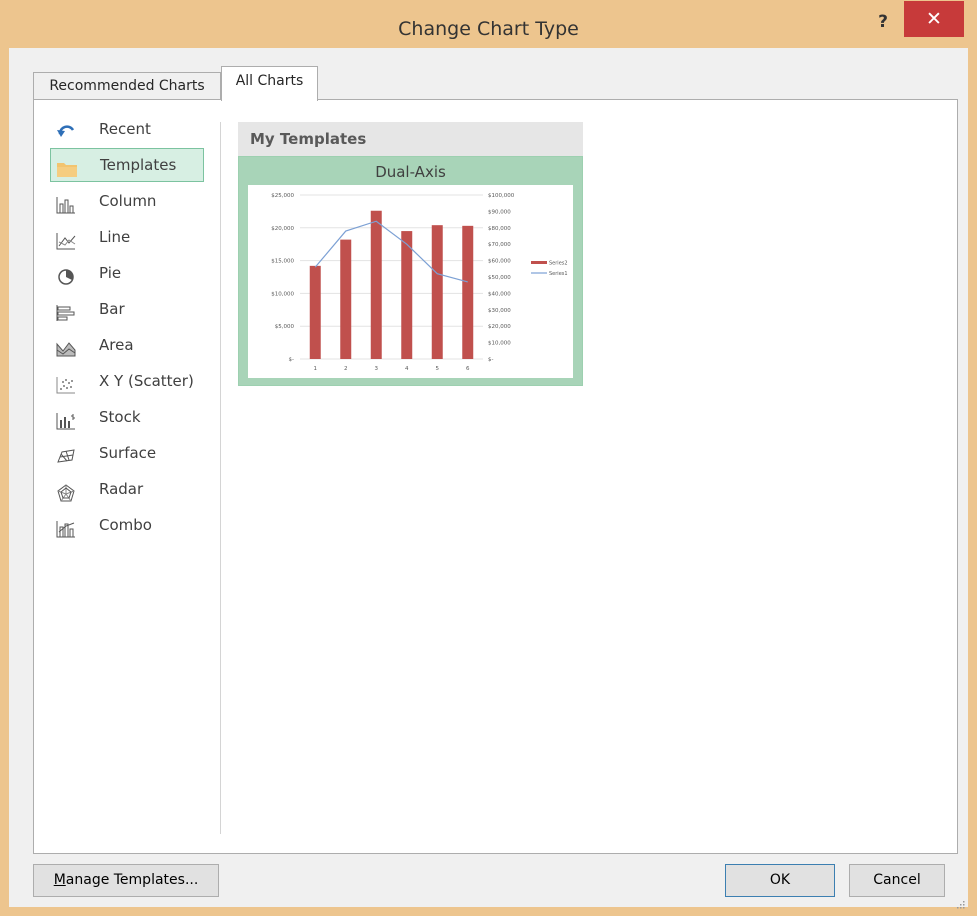 This screenshot has height=916, width=977. I want to click on right-axis-tick-label: $70,000, so click(499, 245).